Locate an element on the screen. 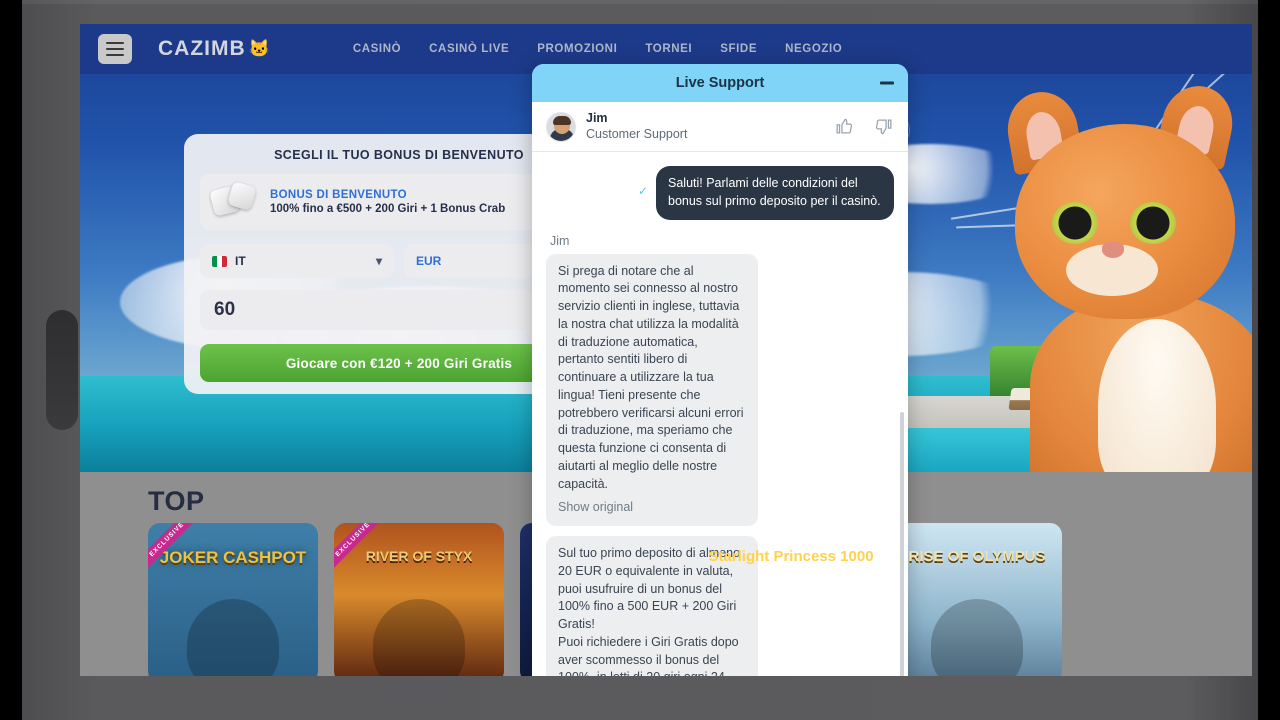 Image resolution: width=1280 pixels, height=720 pixels. agent-bar: Jim Customer Support is located at coordinates (720, 127).